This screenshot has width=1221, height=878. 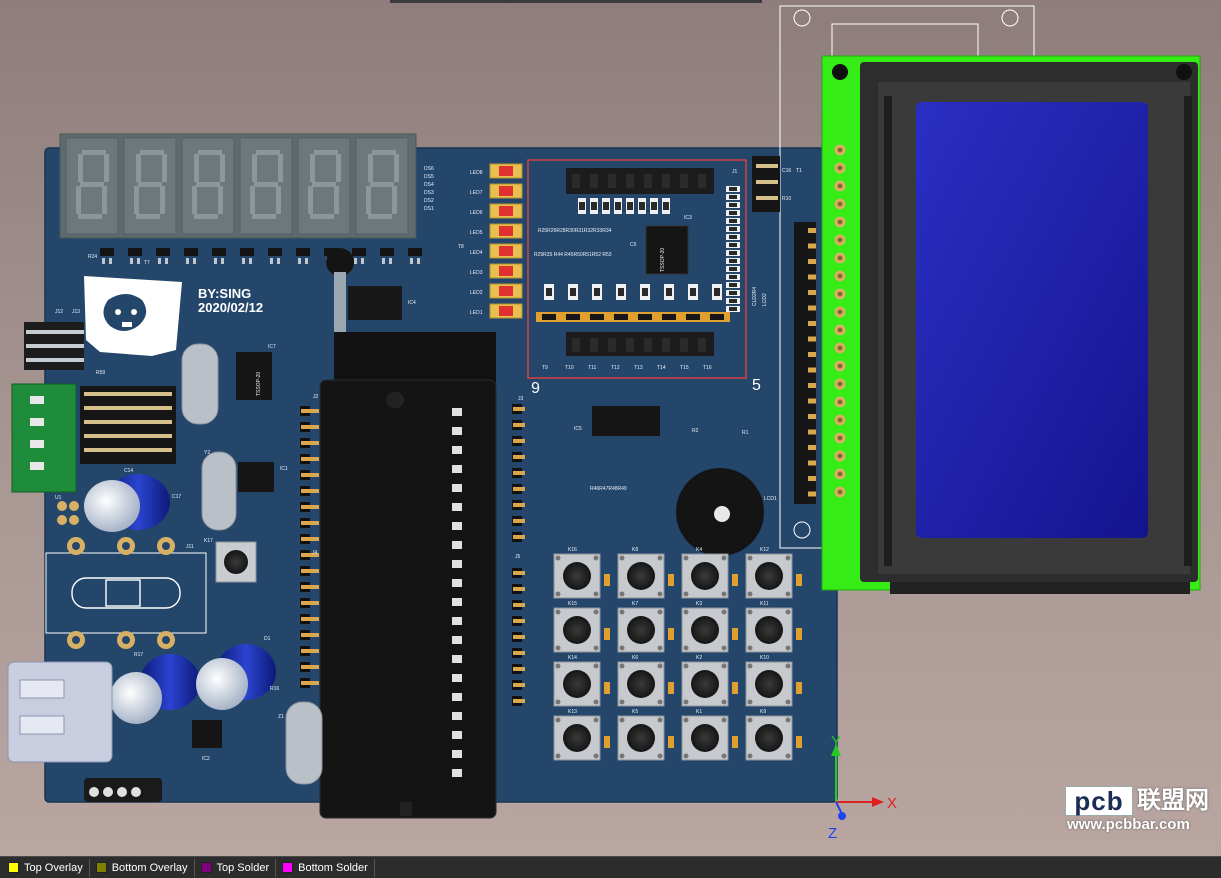 I want to click on key-label: K16, so click(x=572, y=550).